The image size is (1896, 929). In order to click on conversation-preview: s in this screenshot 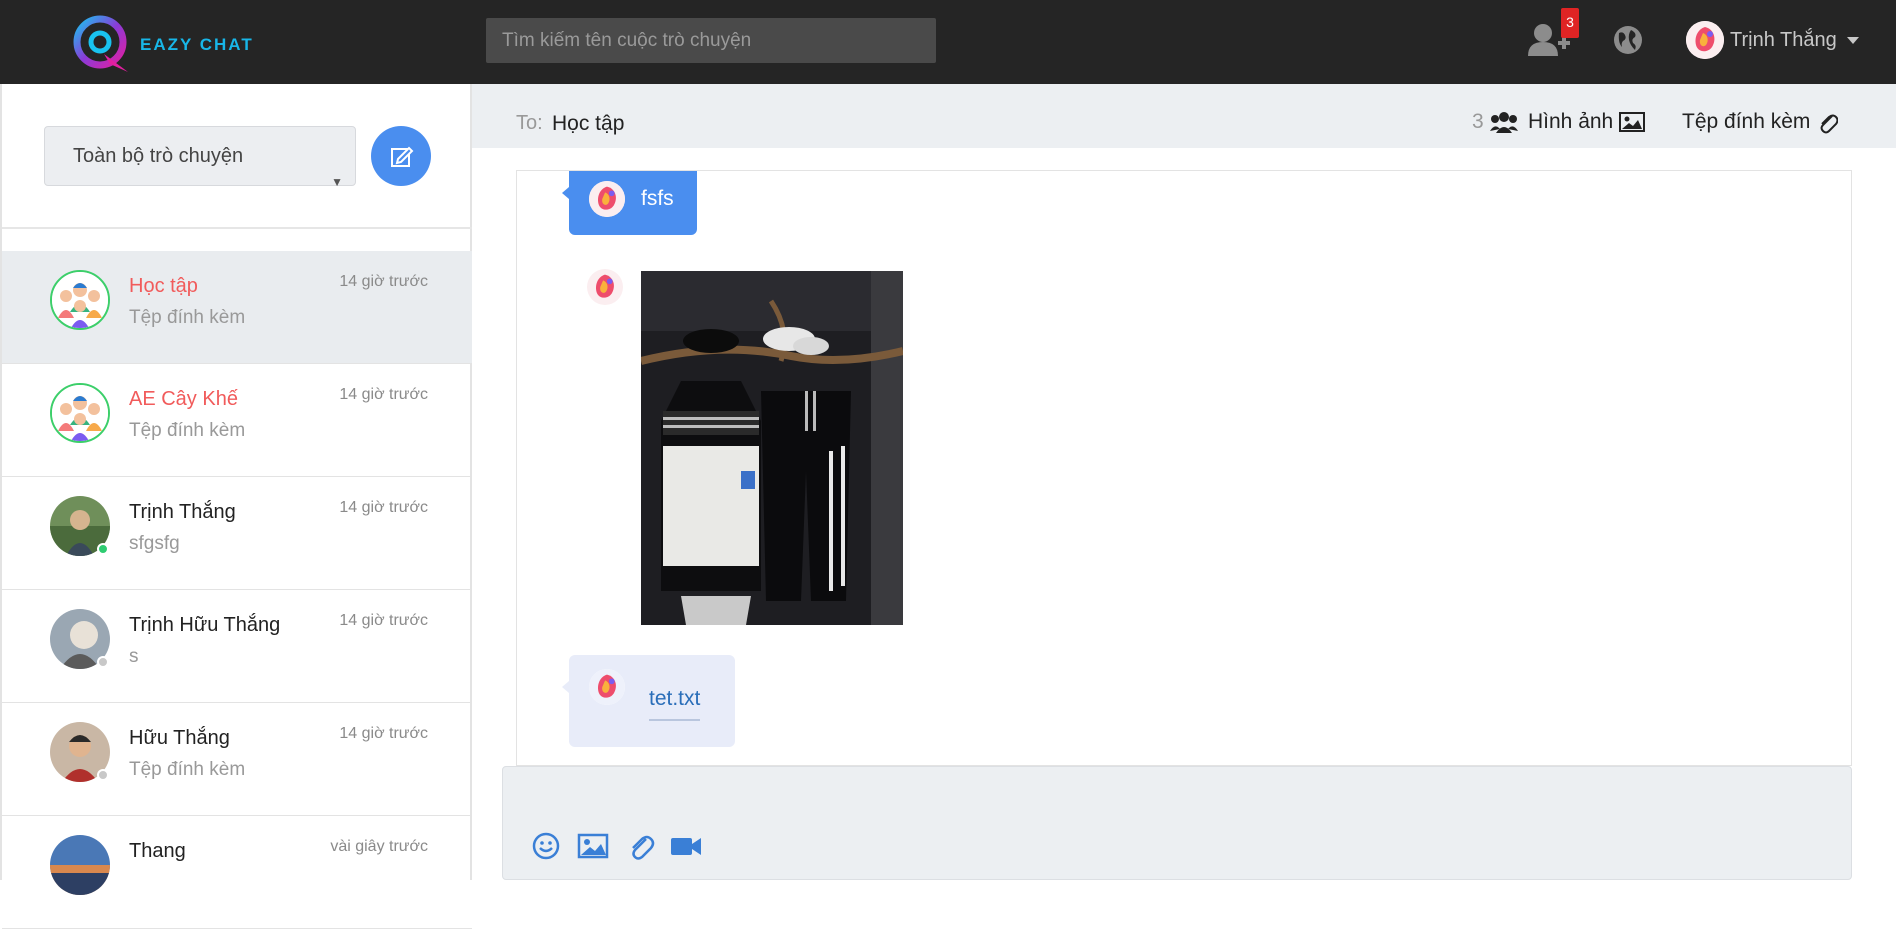, I will do `click(134, 656)`.